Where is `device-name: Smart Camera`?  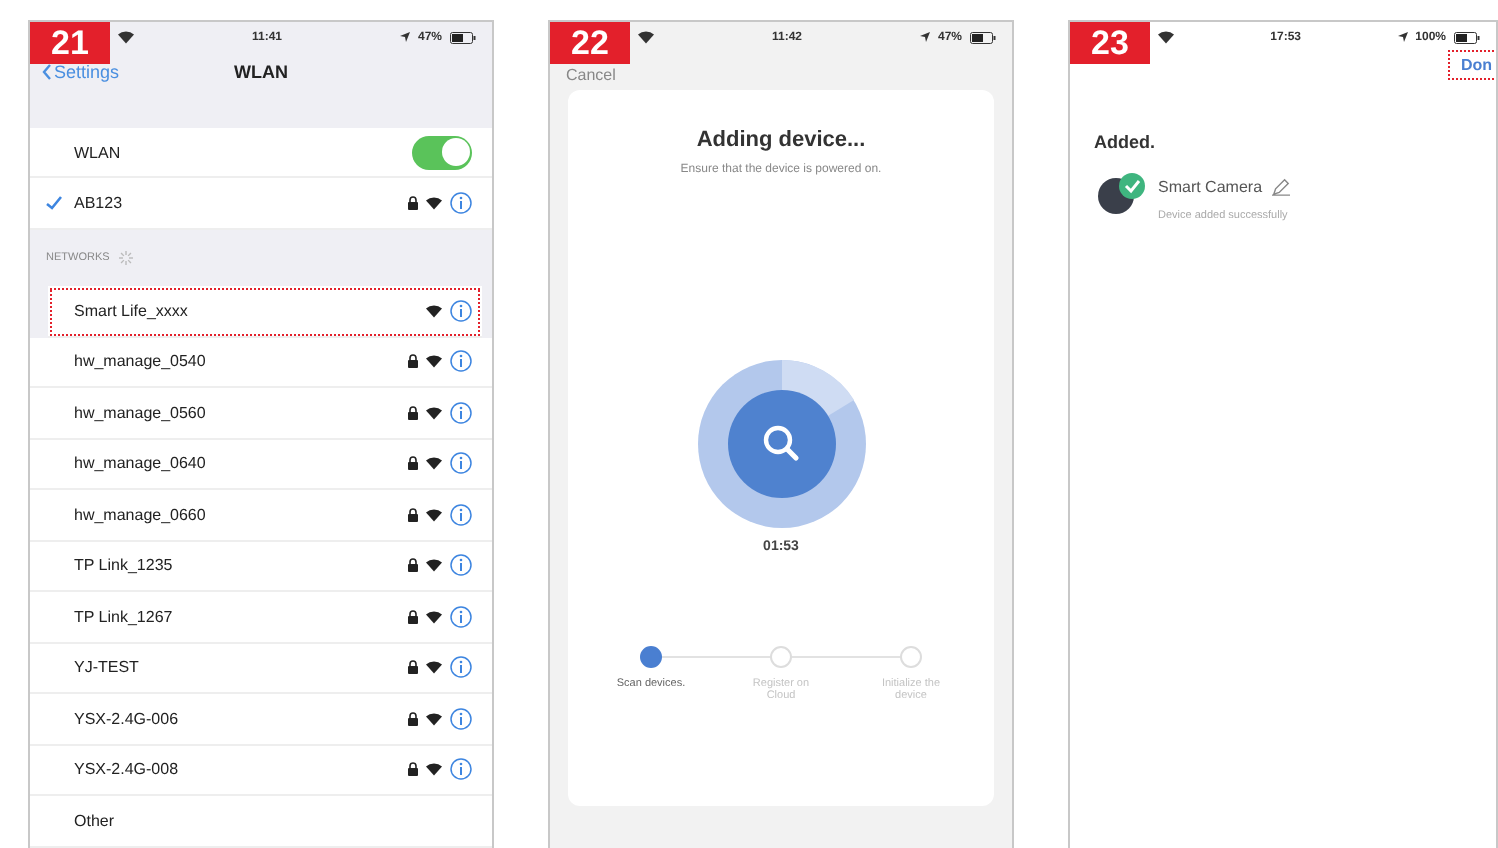 device-name: Smart Camera is located at coordinates (1210, 187).